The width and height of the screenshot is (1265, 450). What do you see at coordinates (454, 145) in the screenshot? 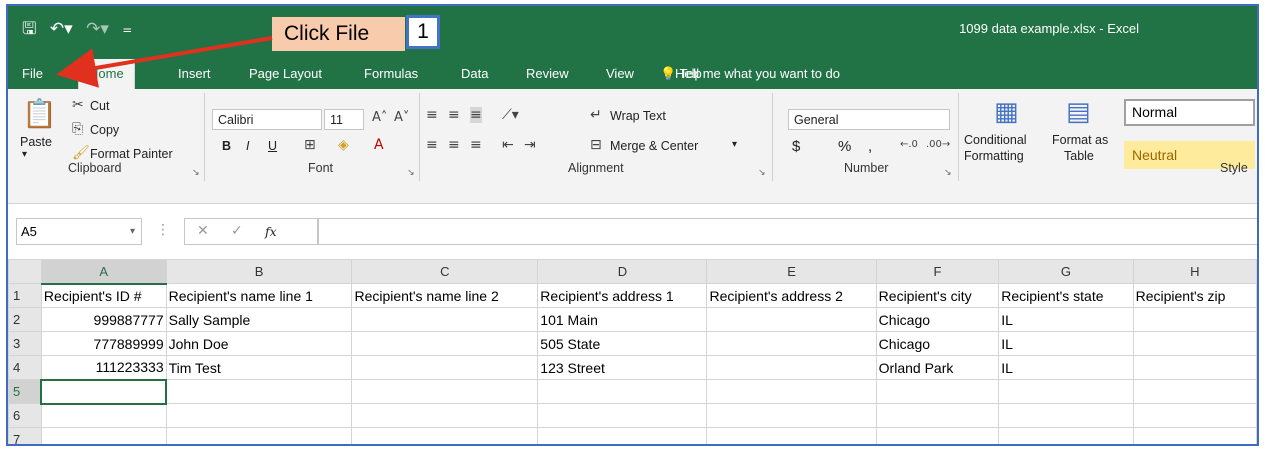
I see `align-center-icon: ≡` at bounding box center [454, 145].